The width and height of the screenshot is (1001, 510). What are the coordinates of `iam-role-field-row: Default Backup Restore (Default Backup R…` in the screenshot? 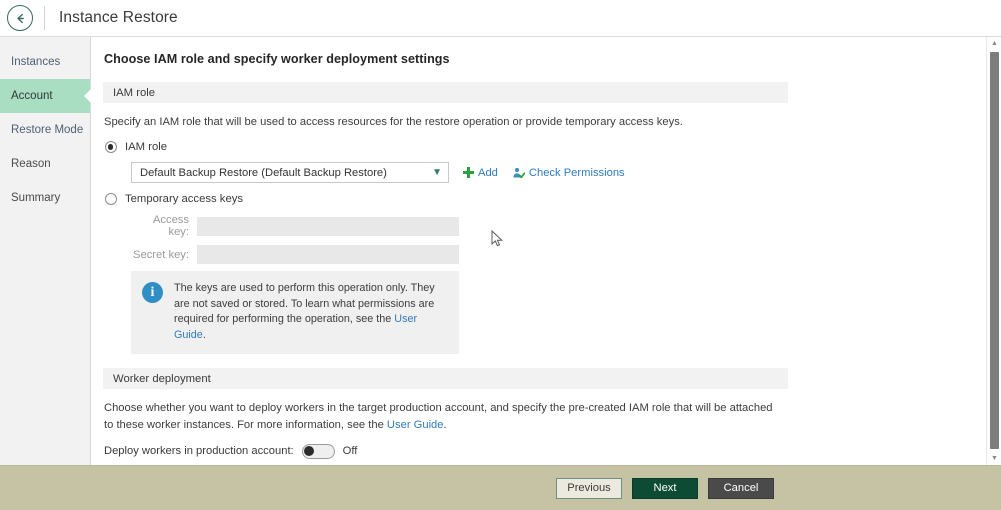 It's located at (553, 173).